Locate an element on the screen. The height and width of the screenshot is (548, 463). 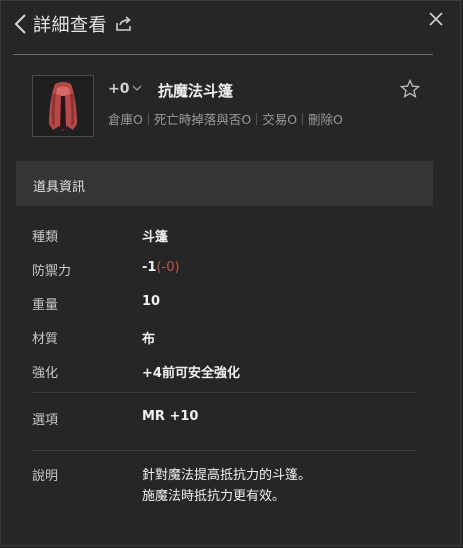
page-title: 詳細查看 is located at coordinates (70, 25).